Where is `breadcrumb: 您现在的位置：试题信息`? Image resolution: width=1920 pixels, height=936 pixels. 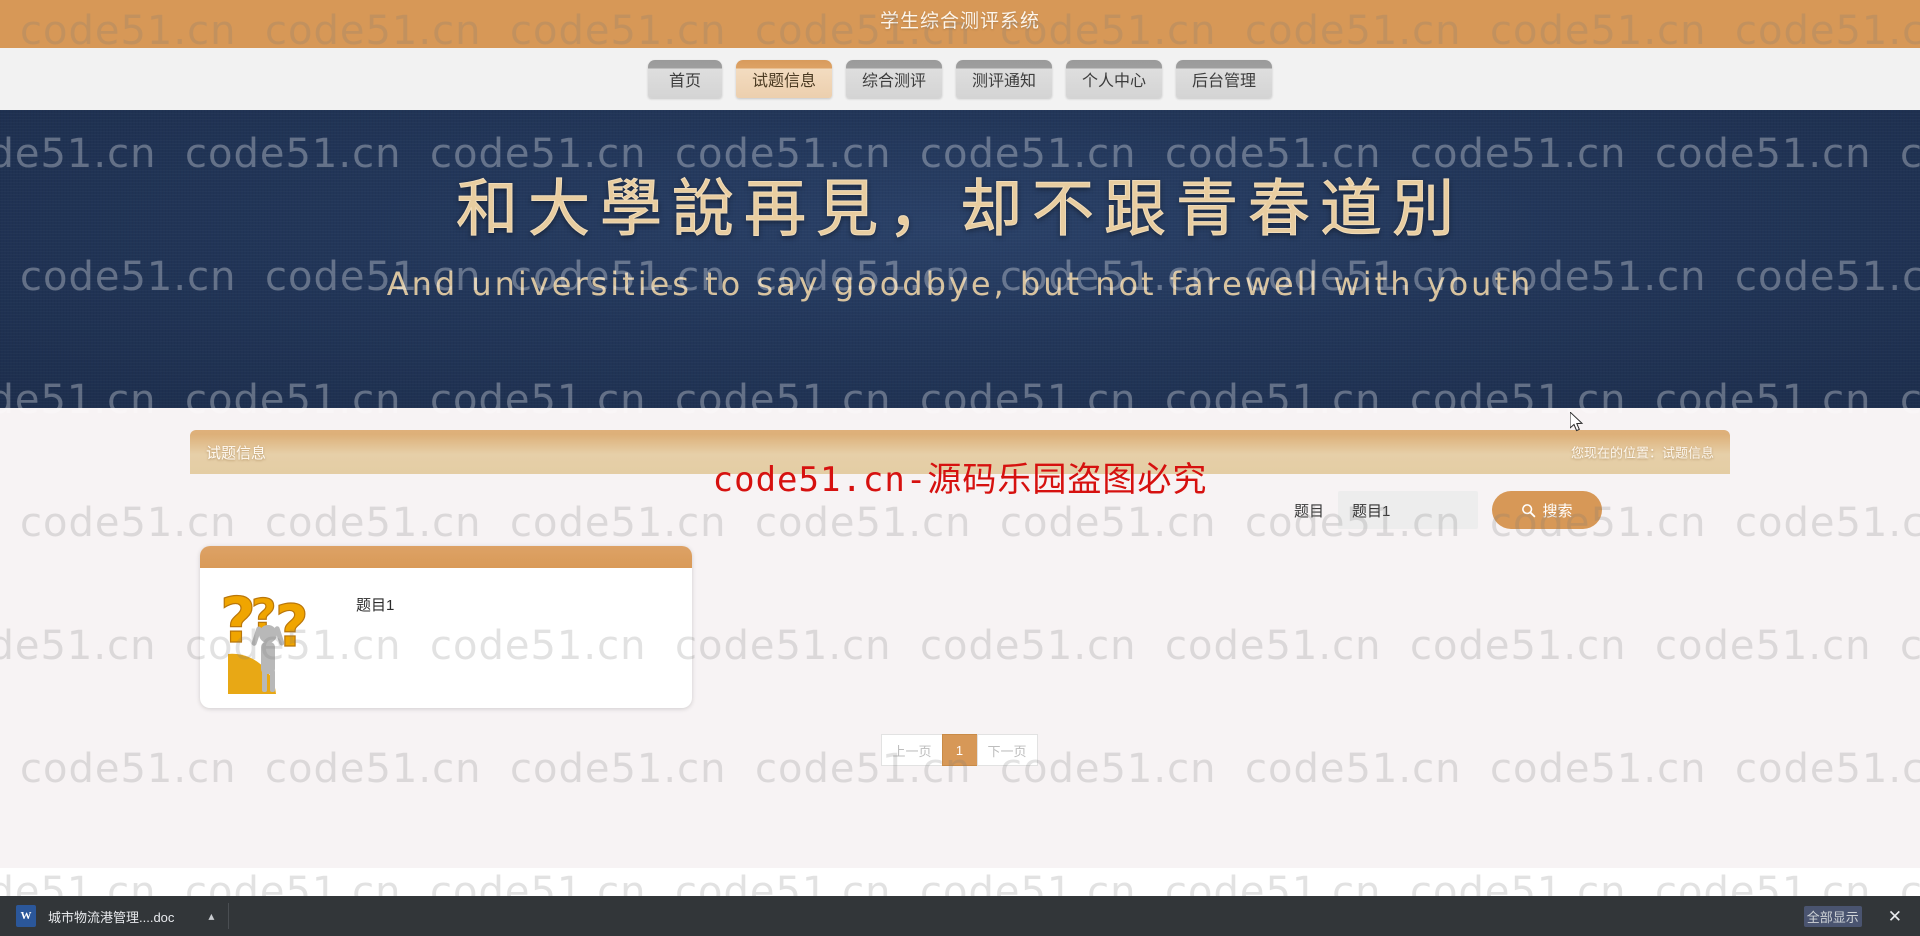
breadcrumb: 您现在的位置：试题信息 is located at coordinates (1642, 453).